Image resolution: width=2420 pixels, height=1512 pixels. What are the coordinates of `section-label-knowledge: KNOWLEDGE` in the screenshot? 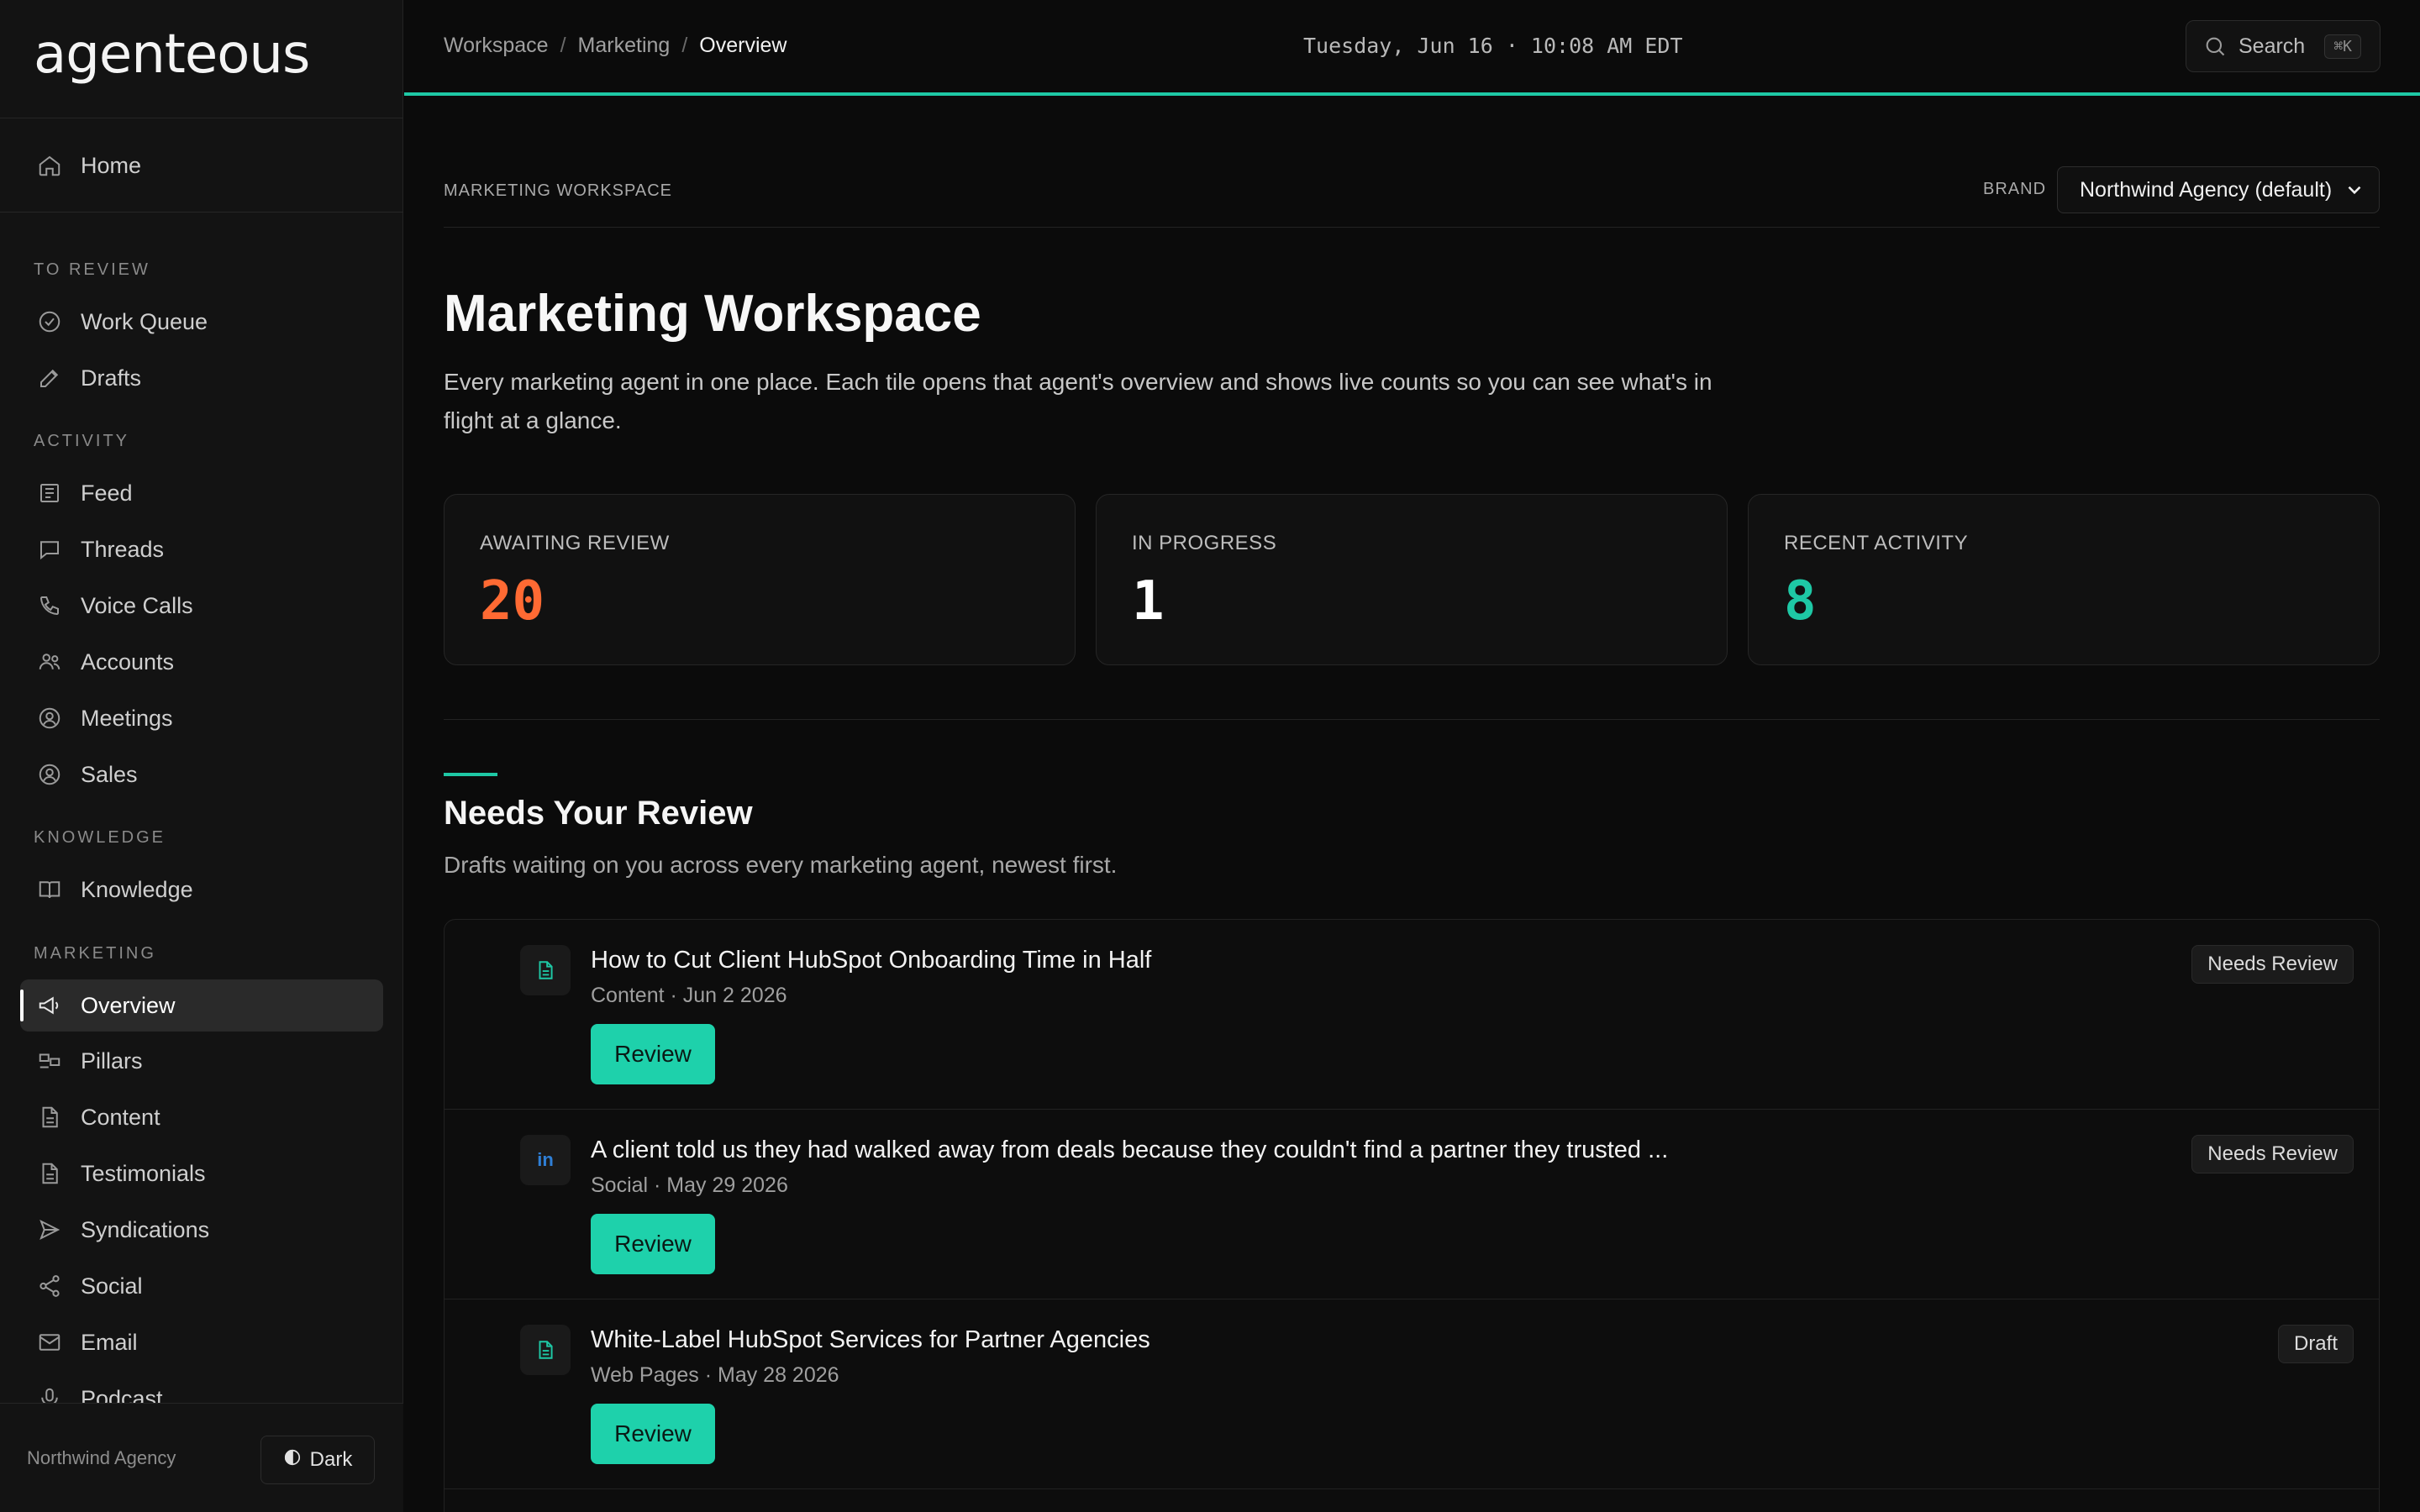 It's located at (100, 837).